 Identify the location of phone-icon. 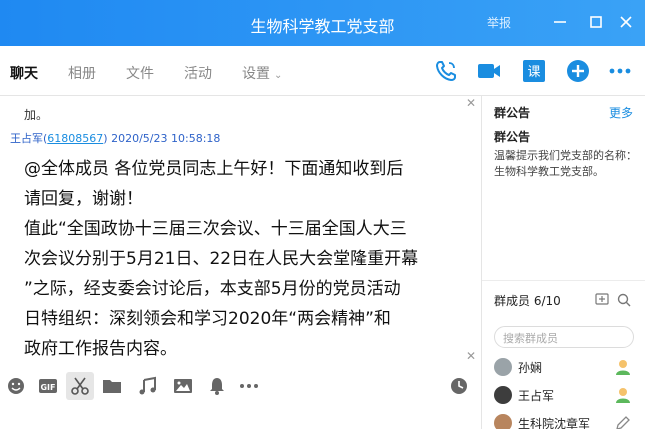
(446, 71).